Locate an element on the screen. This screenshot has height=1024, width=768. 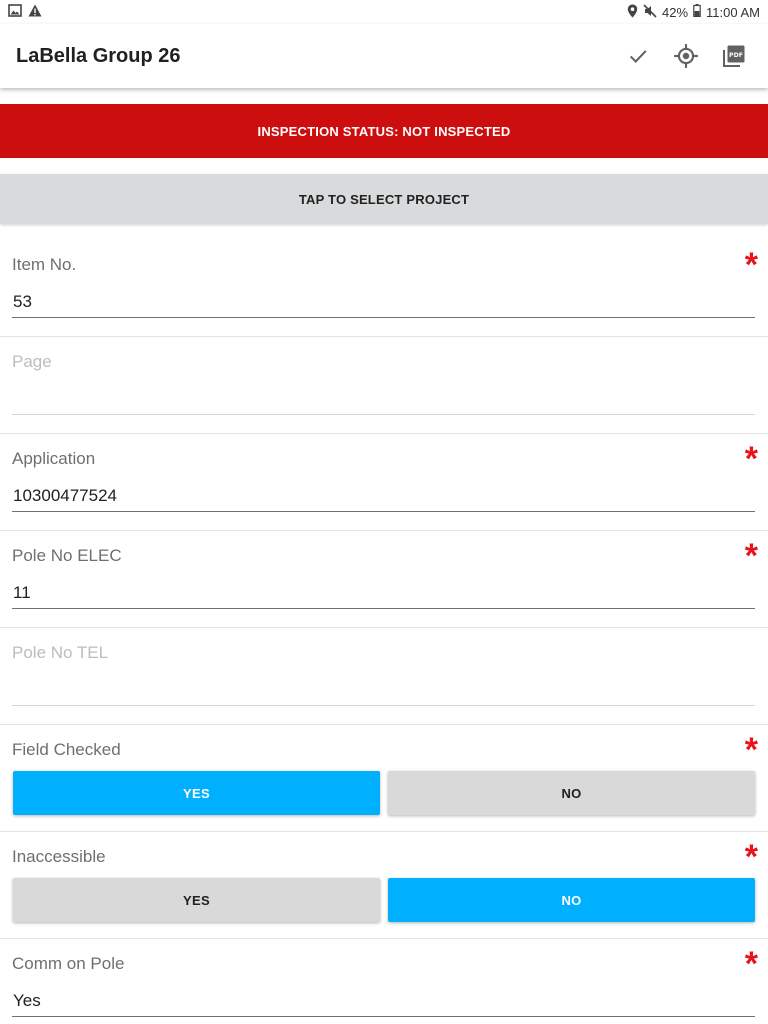
application-label: Application is located at coordinates (54, 458).